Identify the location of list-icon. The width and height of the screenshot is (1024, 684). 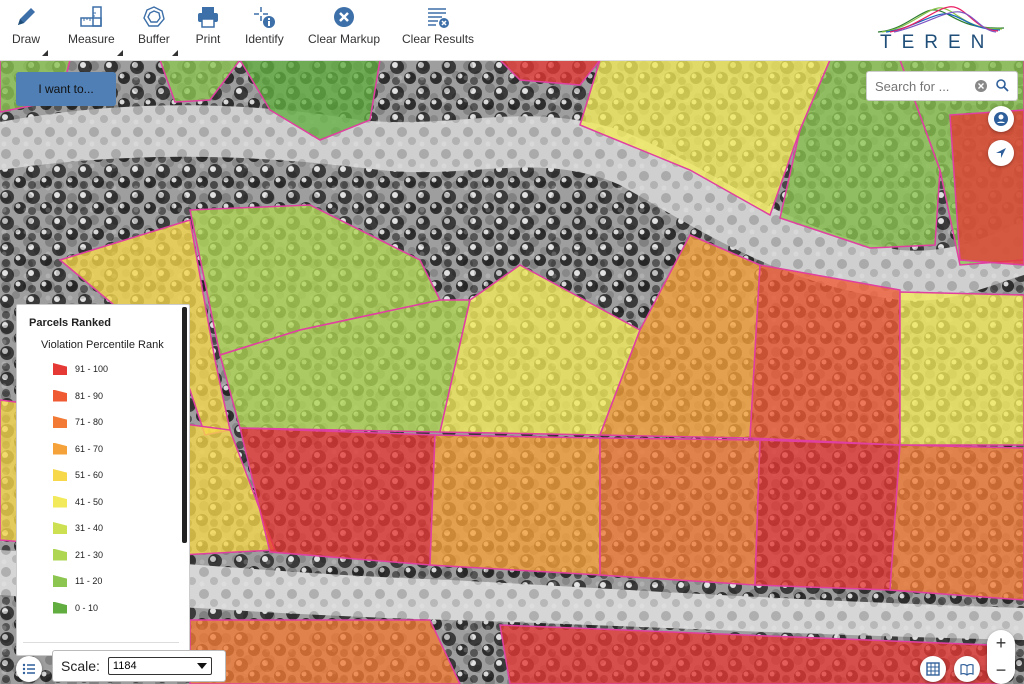
(28, 669).